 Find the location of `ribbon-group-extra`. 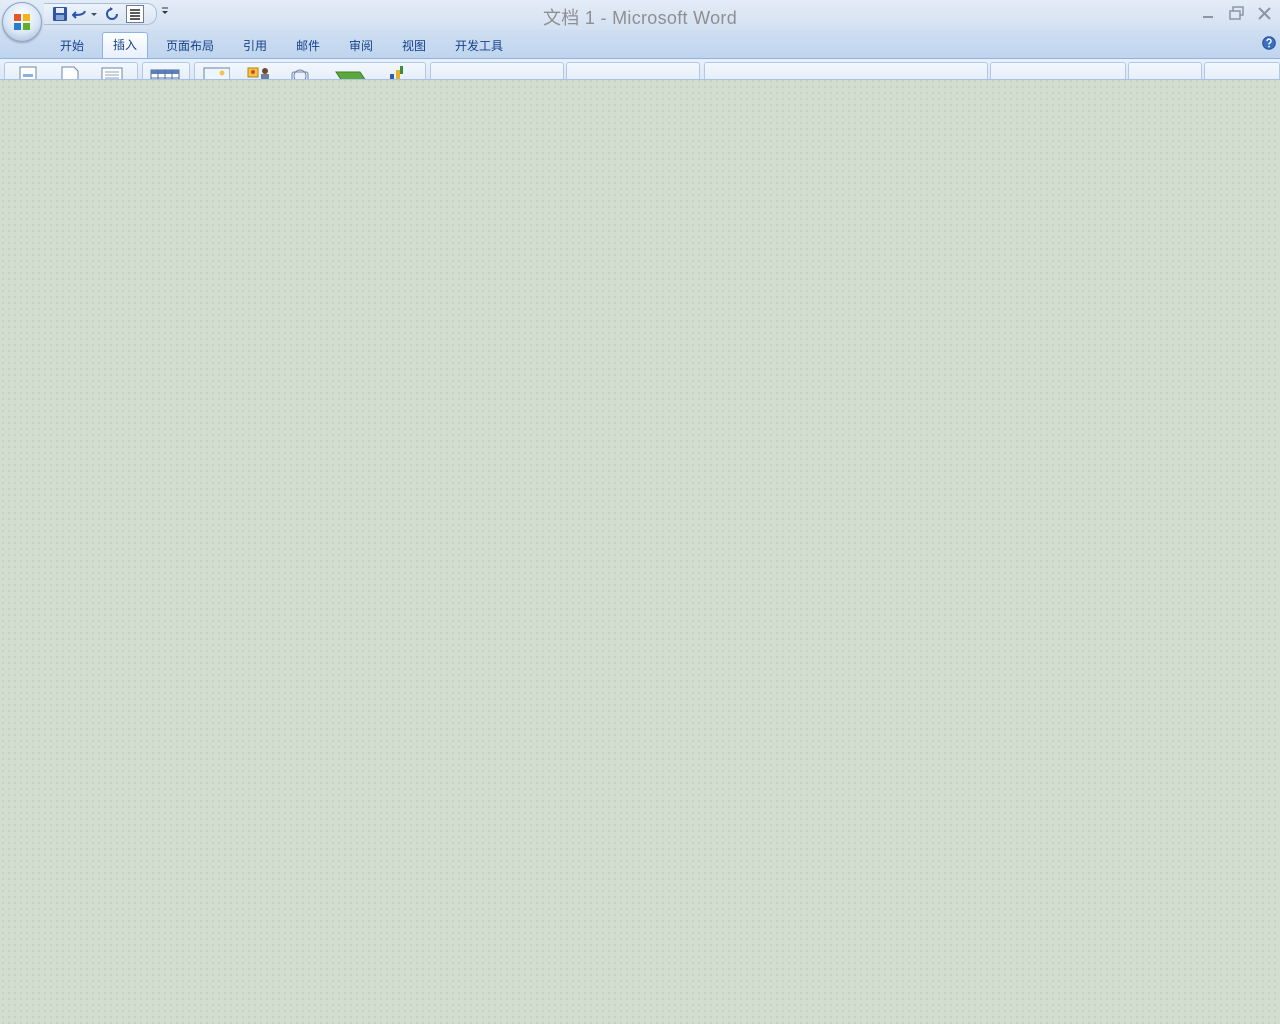

ribbon-group-extra is located at coordinates (1242, 70).